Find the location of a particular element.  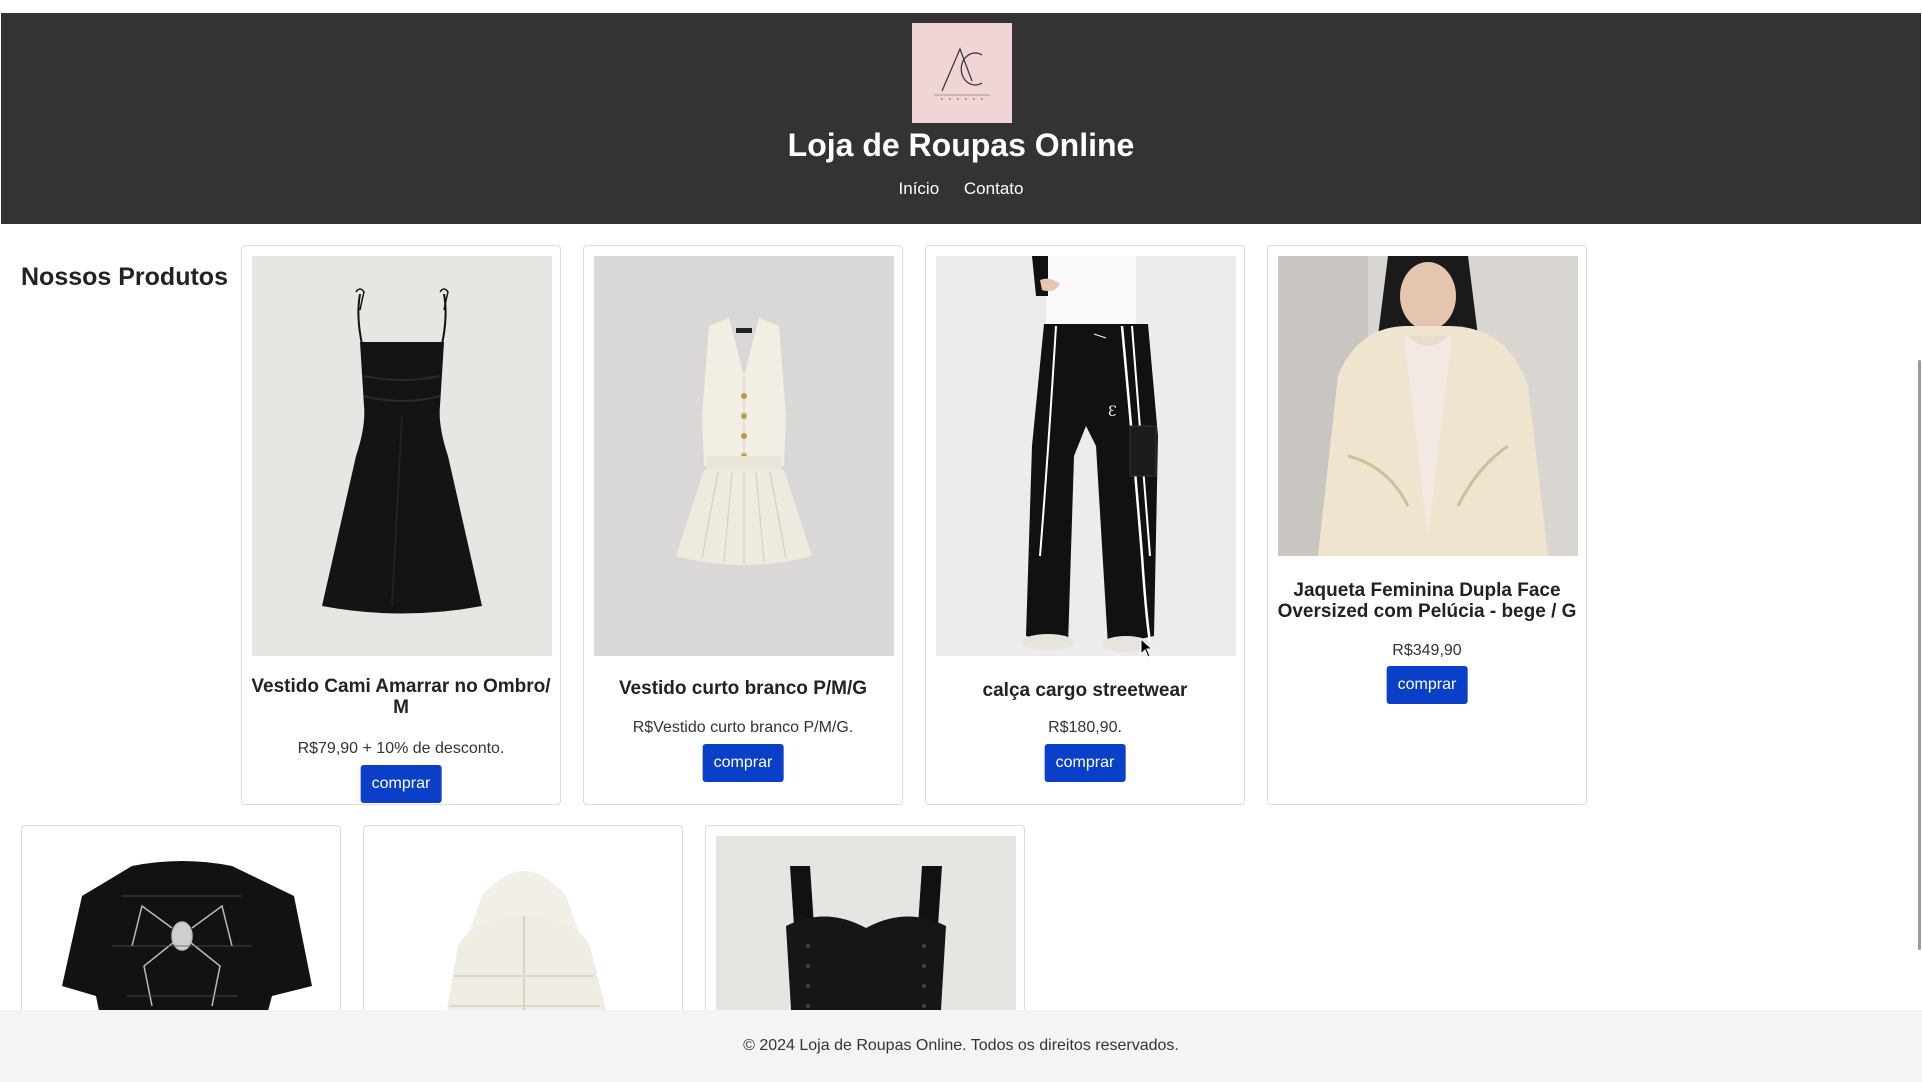

store-logo is located at coordinates (962, 73).